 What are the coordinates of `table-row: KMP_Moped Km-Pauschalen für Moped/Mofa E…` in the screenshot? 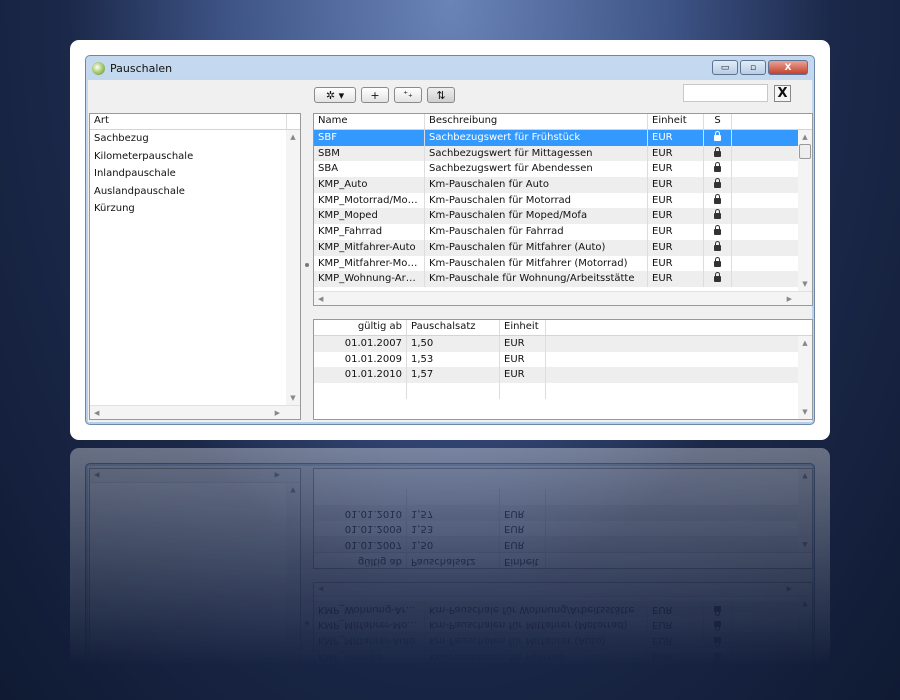 It's located at (556, 216).